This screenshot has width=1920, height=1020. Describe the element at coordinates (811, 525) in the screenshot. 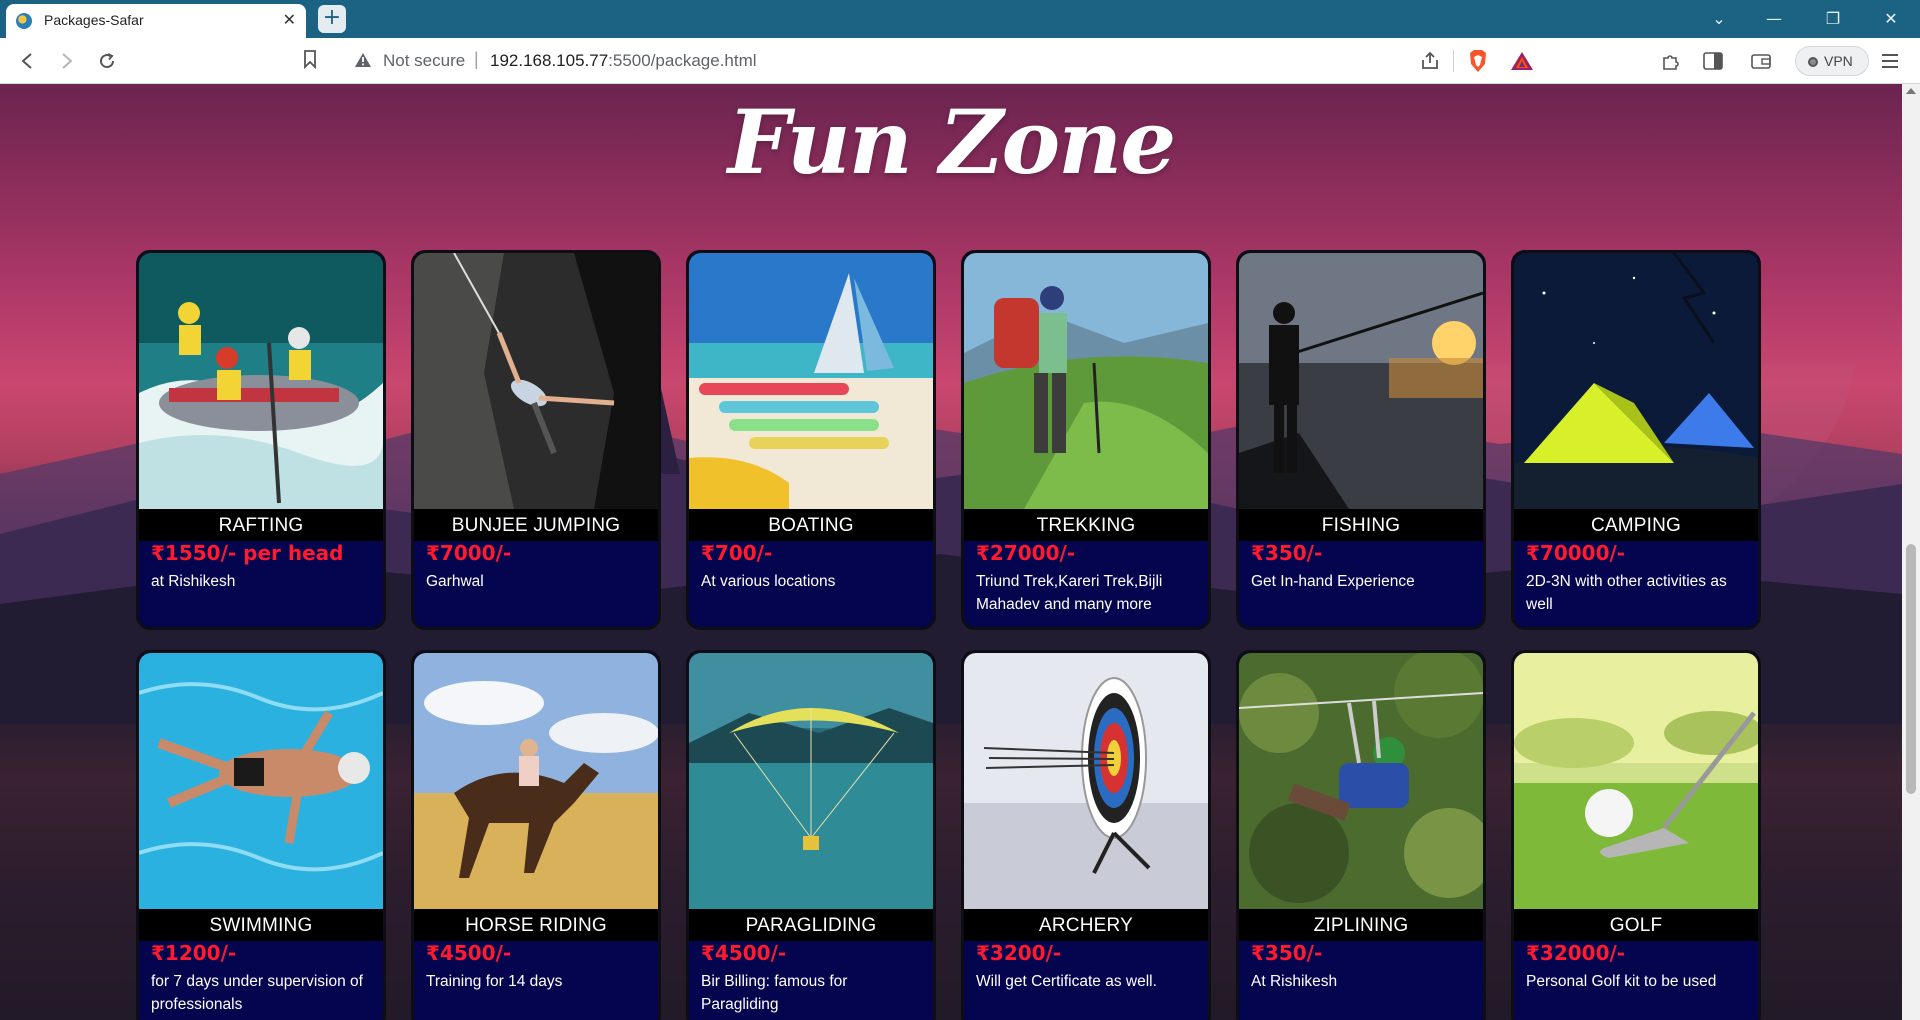

I see `package-title: BOATING` at that location.